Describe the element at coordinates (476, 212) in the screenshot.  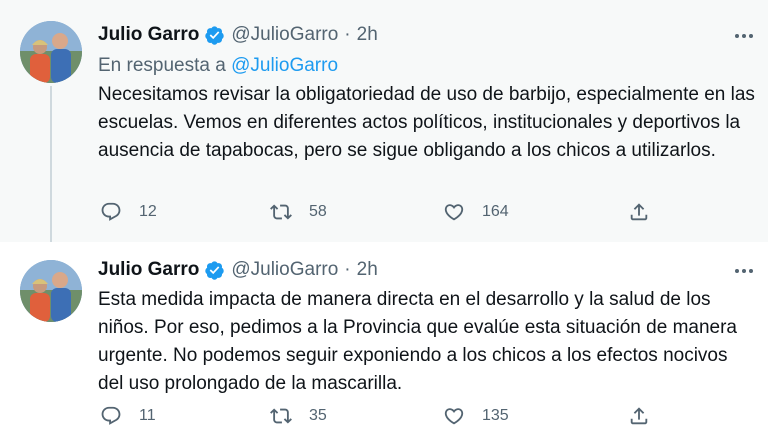
I see `like-button: 164` at that location.